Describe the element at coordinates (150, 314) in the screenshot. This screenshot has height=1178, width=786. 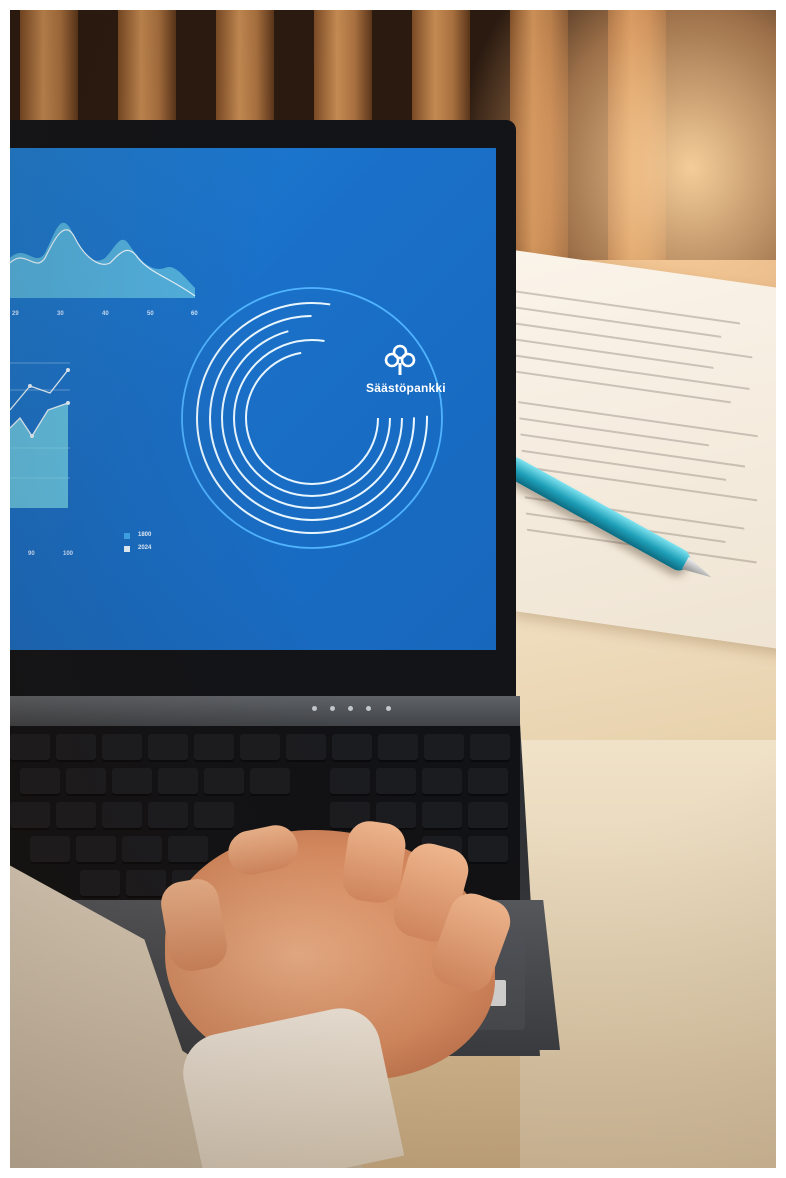
I see `axis-tick: 50` at that location.